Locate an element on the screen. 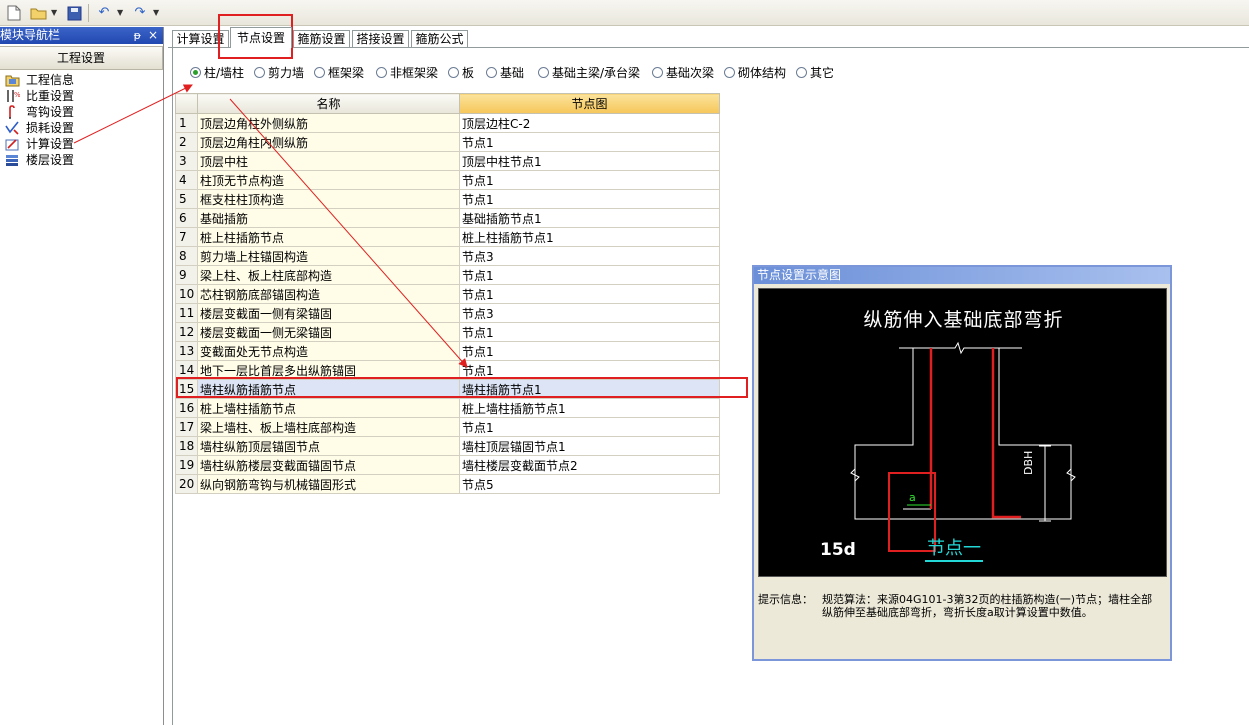  tab-node-settings: 节点设置 is located at coordinates (261, 37).